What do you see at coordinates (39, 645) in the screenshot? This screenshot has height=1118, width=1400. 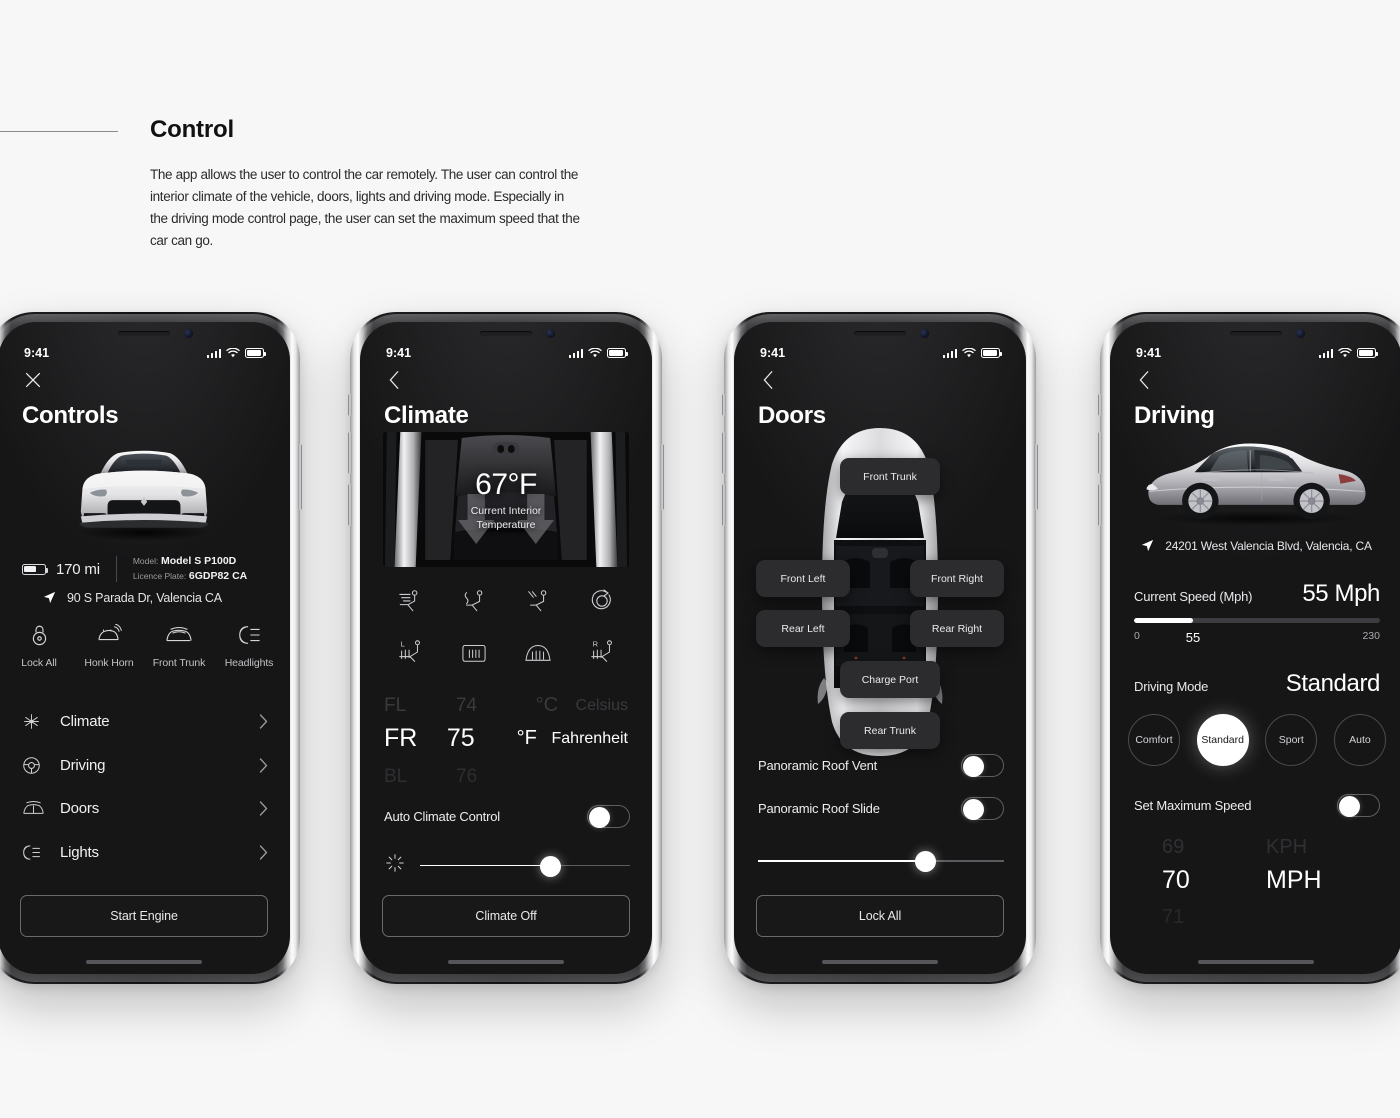 I see `quick-action-lock-all: Lock All` at bounding box center [39, 645].